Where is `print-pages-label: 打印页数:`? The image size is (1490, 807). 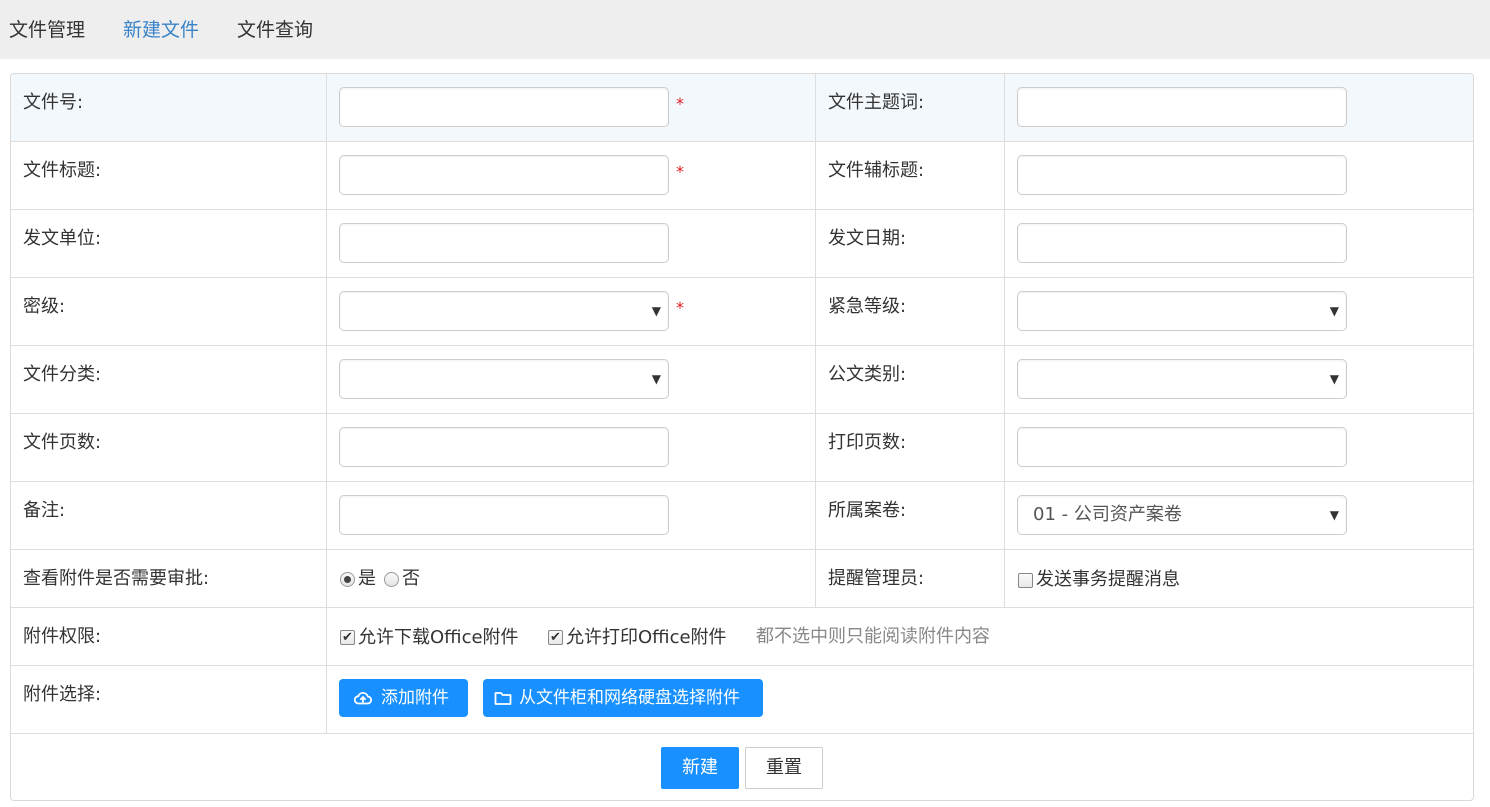 print-pages-label: 打印页数: is located at coordinates (867, 442).